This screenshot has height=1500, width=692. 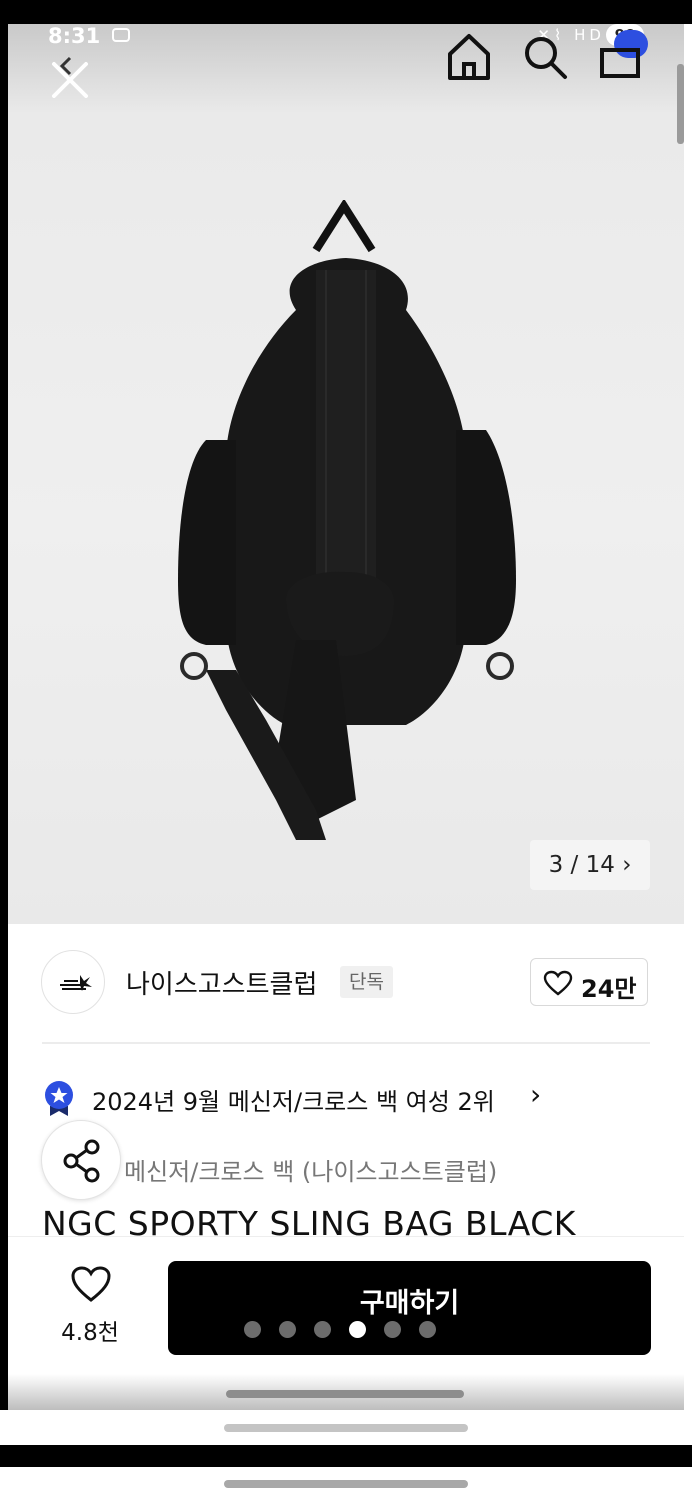 What do you see at coordinates (346, 1043) in the screenshot?
I see `divider` at bounding box center [346, 1043].